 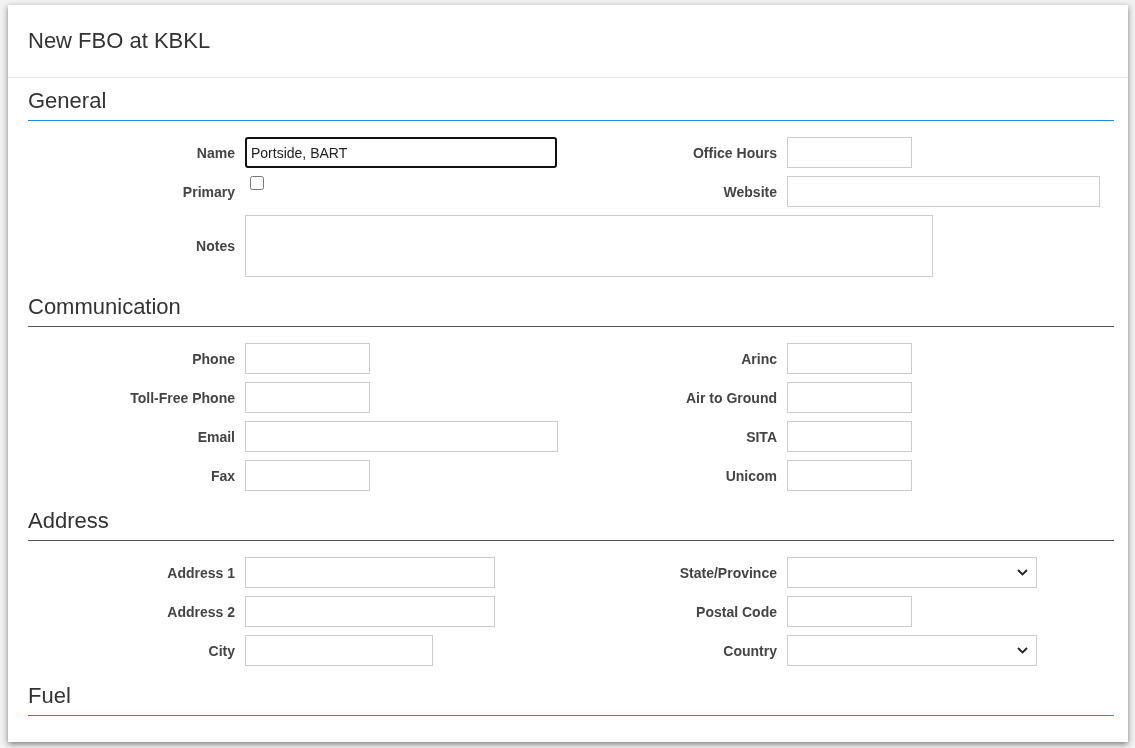 I want to click on field-label: Office Hours, so click(x=734, y=152).